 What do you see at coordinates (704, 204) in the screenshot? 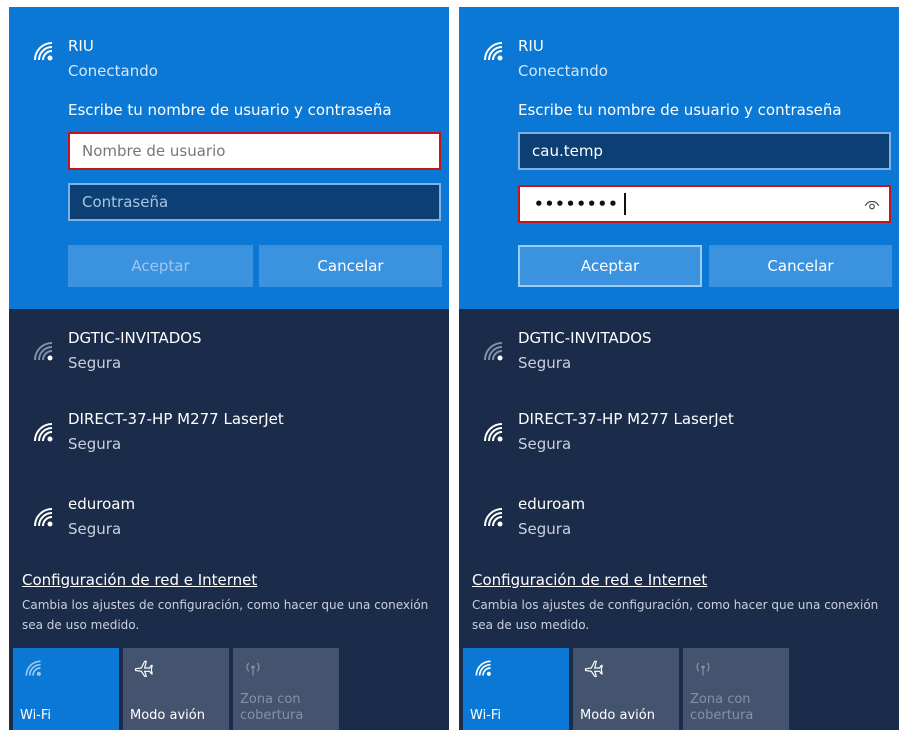
I see `password-field: ••••••••` at bounding box center [704, 204].